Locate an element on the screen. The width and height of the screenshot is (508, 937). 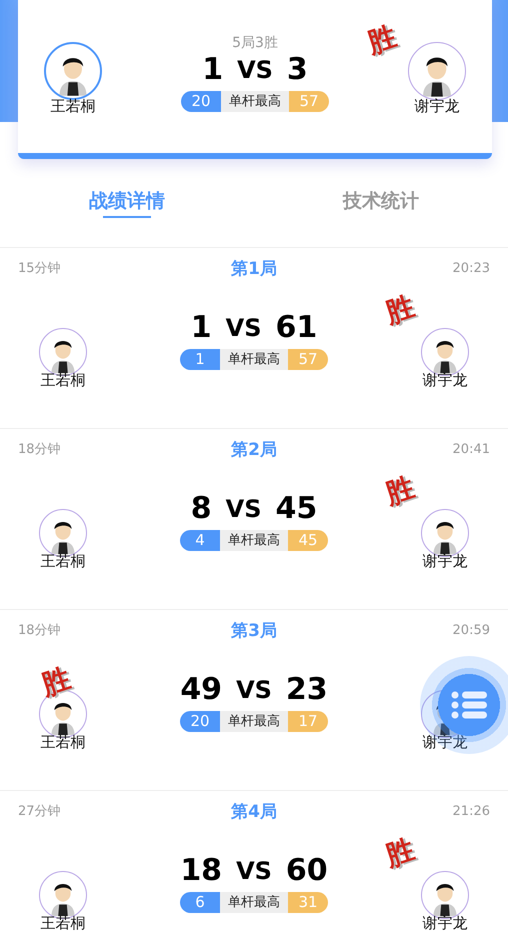
game-time: 20:59 is located at coordinates (471, 630).